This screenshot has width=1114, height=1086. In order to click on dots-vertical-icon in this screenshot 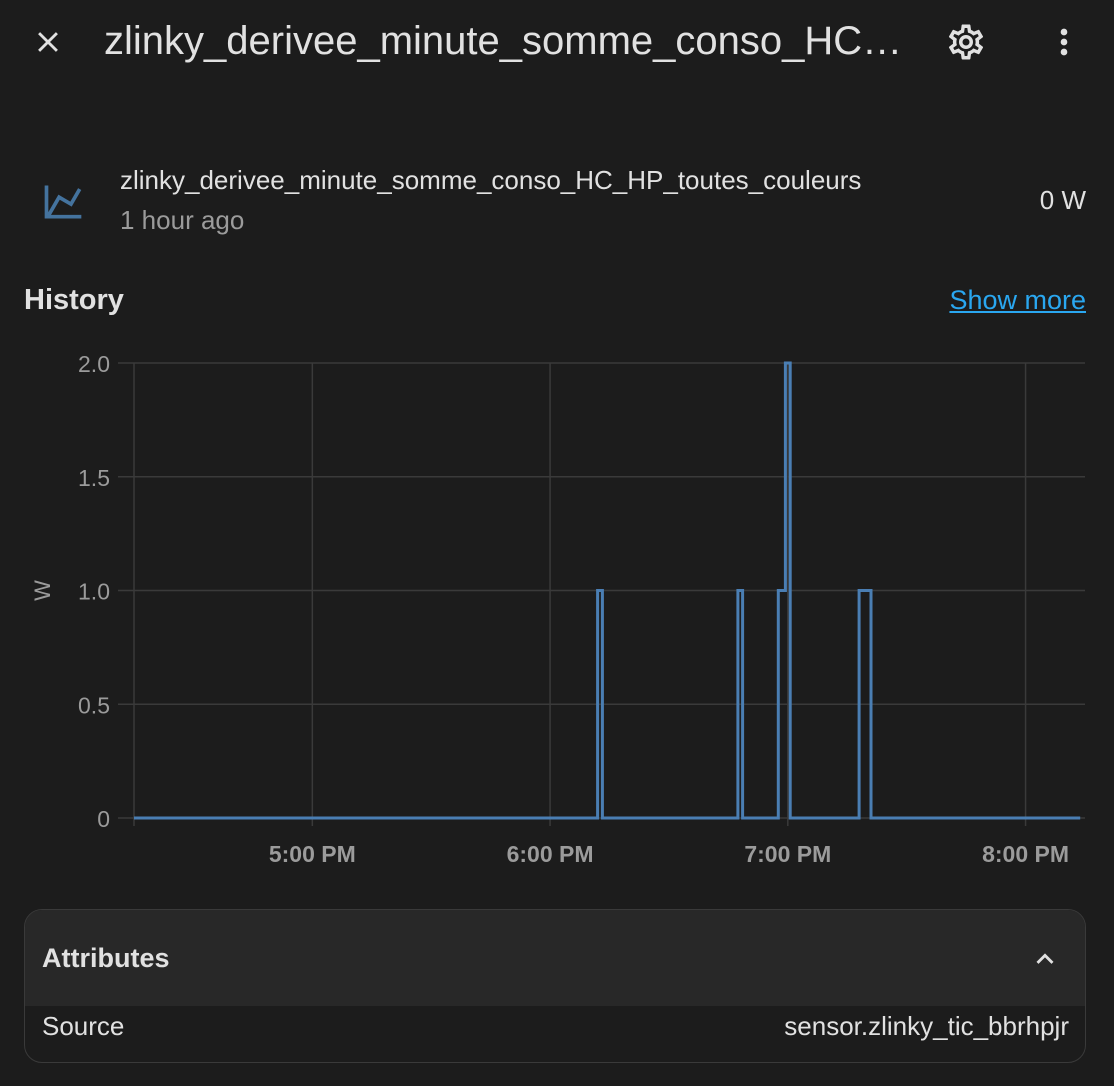, I will do `click(1064, 42)`.